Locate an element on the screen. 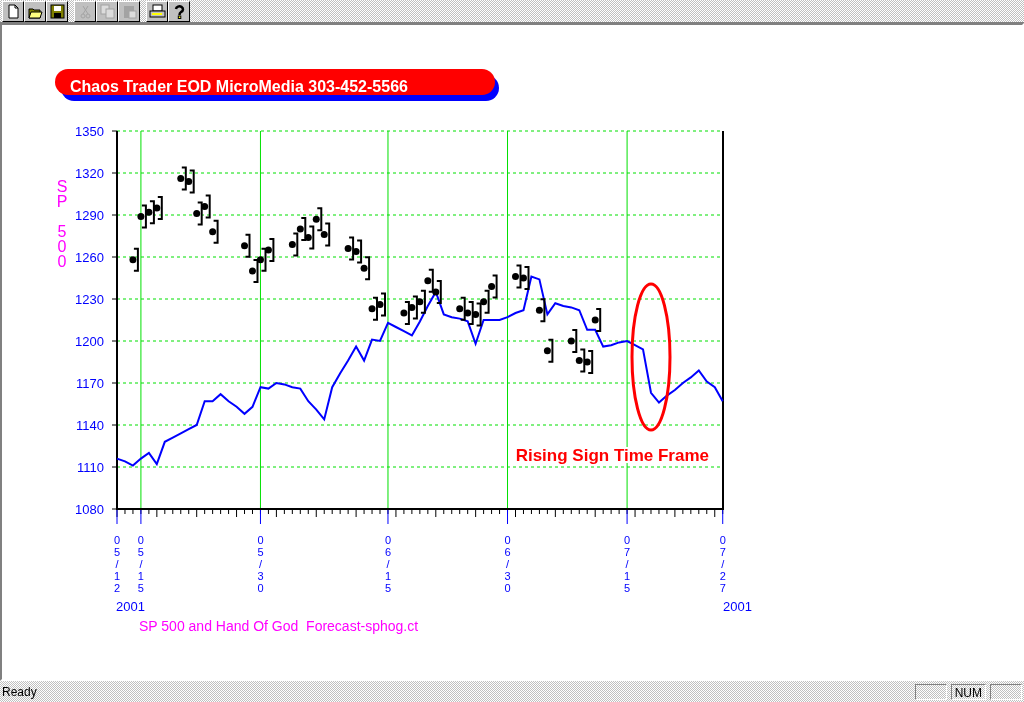  y-tick-label: 1350 is located at coordinates (89, 131).